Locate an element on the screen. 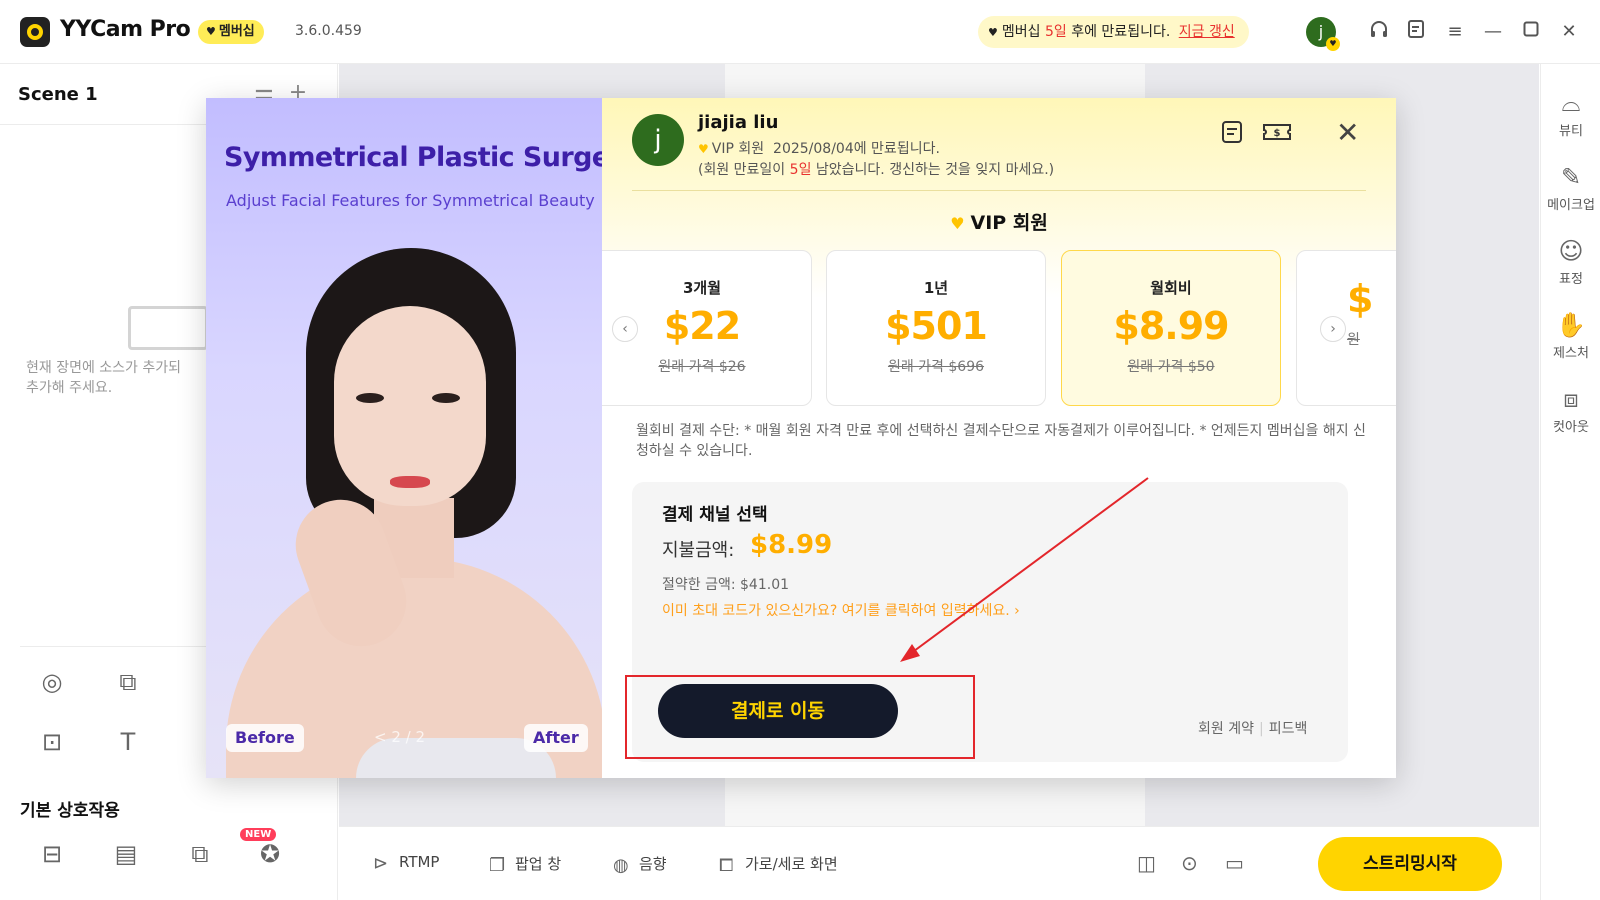 This screenshot has height=900, width=1600. audio-label: 음향 is located at coordinates (653, 864).